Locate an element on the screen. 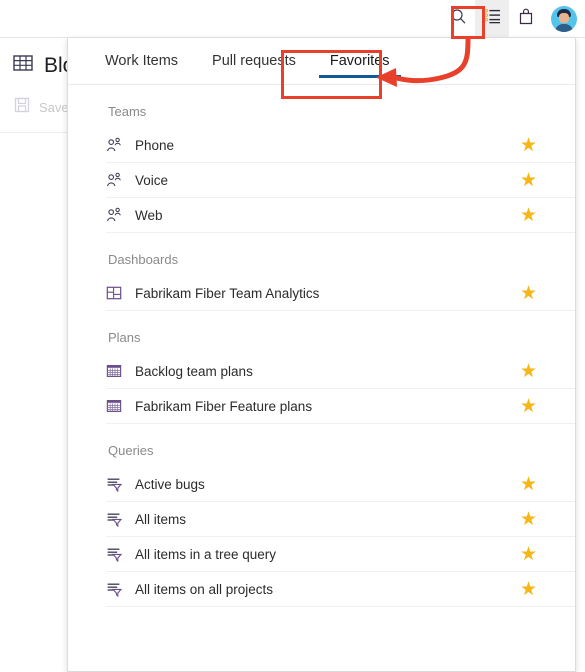 Image resolution: width=585 pixels, height=672 pixels. favorite-row: Web ★ is located at coordinates (340, 215).